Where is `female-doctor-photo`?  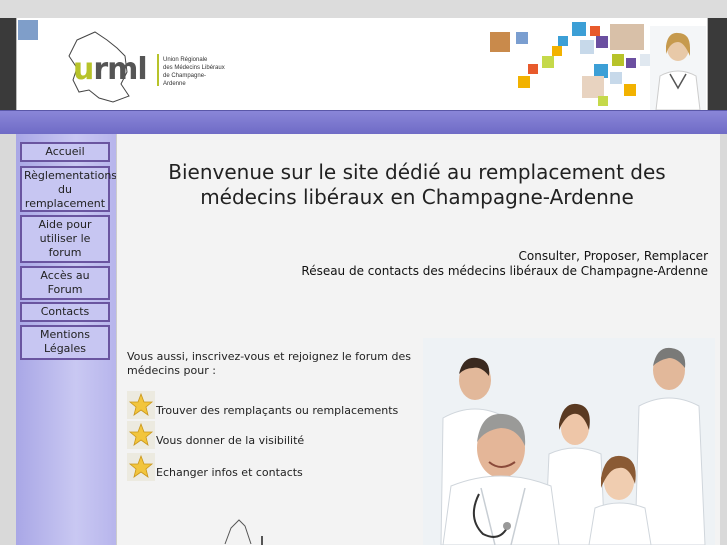
female-doctor-photo is located at coordinates (678, 68).